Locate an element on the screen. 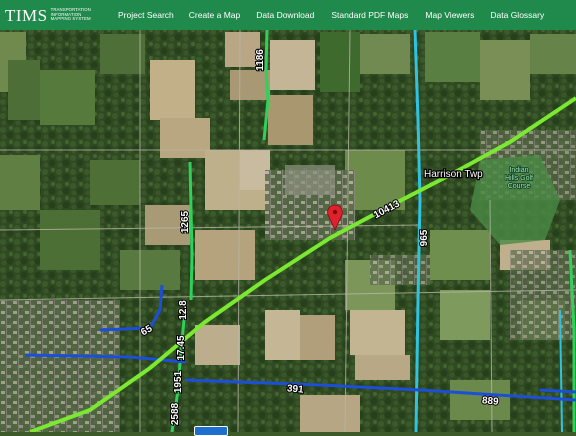 Image resolution: width=576 pixels, height=436 pixels. nav-create-a-map: Create a Map is located at coordinates (215, 15).